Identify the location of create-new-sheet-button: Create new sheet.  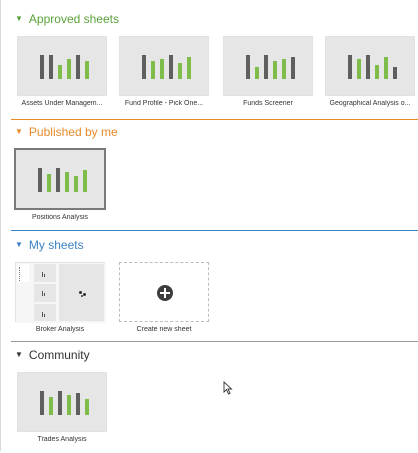
(164, 297).